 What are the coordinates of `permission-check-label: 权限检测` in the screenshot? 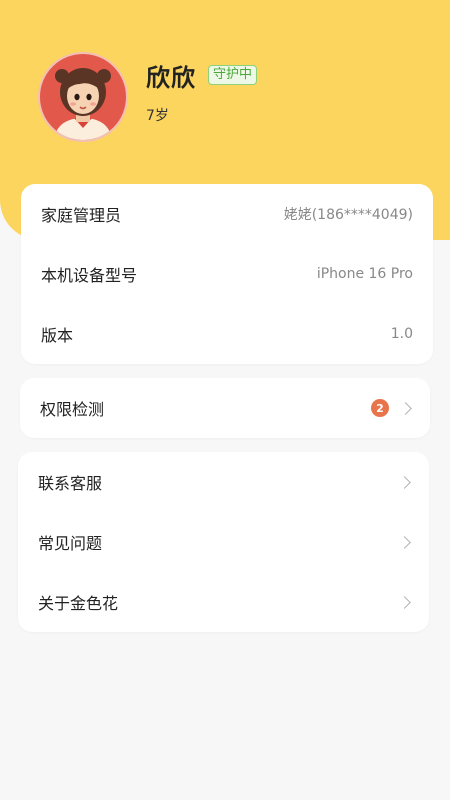 It's located at (72, 409).